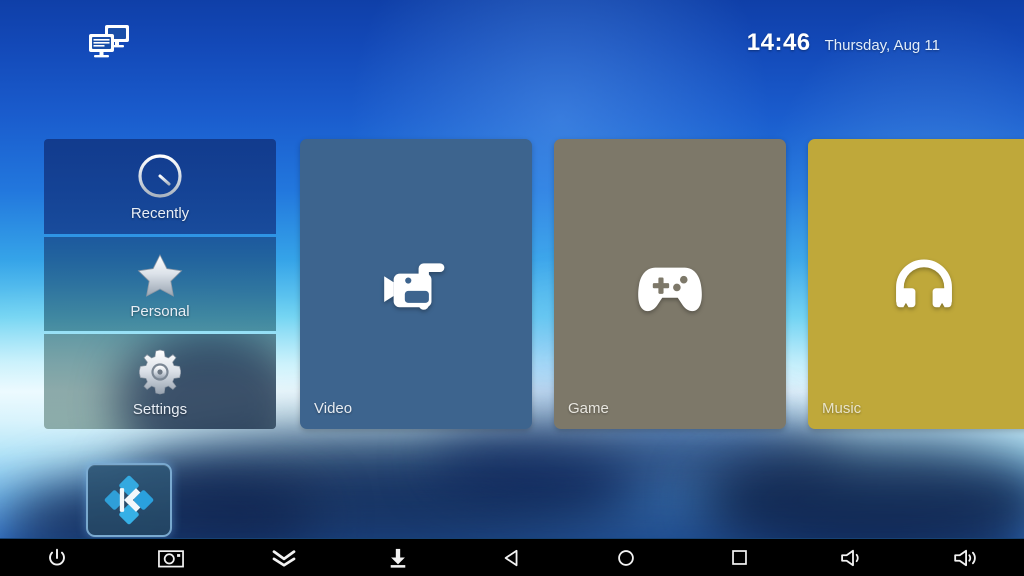 The image size is (1024, 576). What do you see at coordinates (109, 41) in the screenshot?
I see `screen-mirror-icon` at bounding box center [109, 41].